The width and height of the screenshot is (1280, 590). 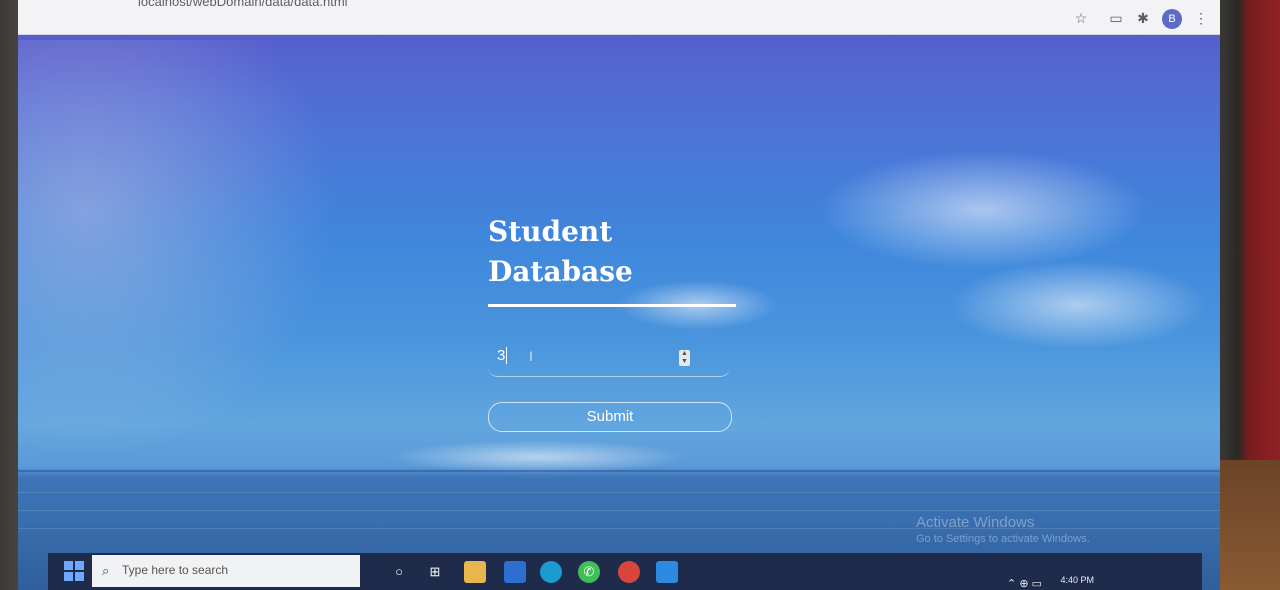 What do you see at coordinates (1143, 18) in the screenshot?
I see `extensions-icon: ✱` at bounding box center [1143, 18].